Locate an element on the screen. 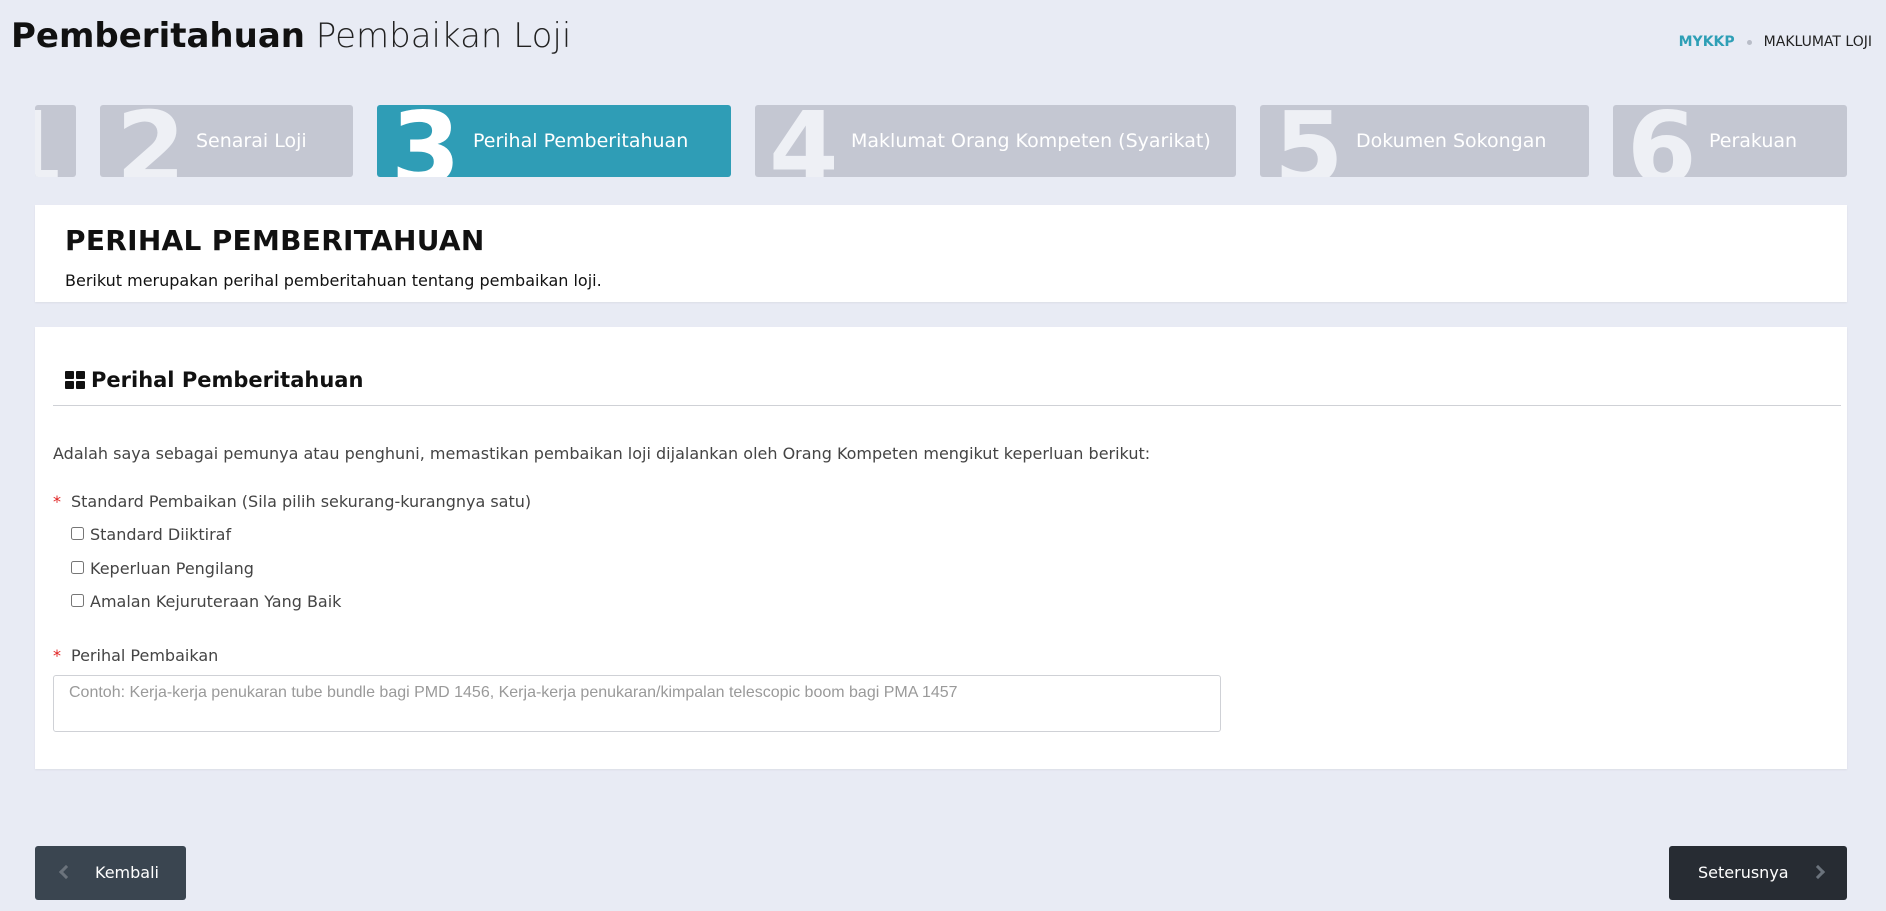 Image resolution: width=1886 pixels, height=911 pixels. option-standard-diiktiraf: Standard Diiktiraf is located at coordinates (151, 535).